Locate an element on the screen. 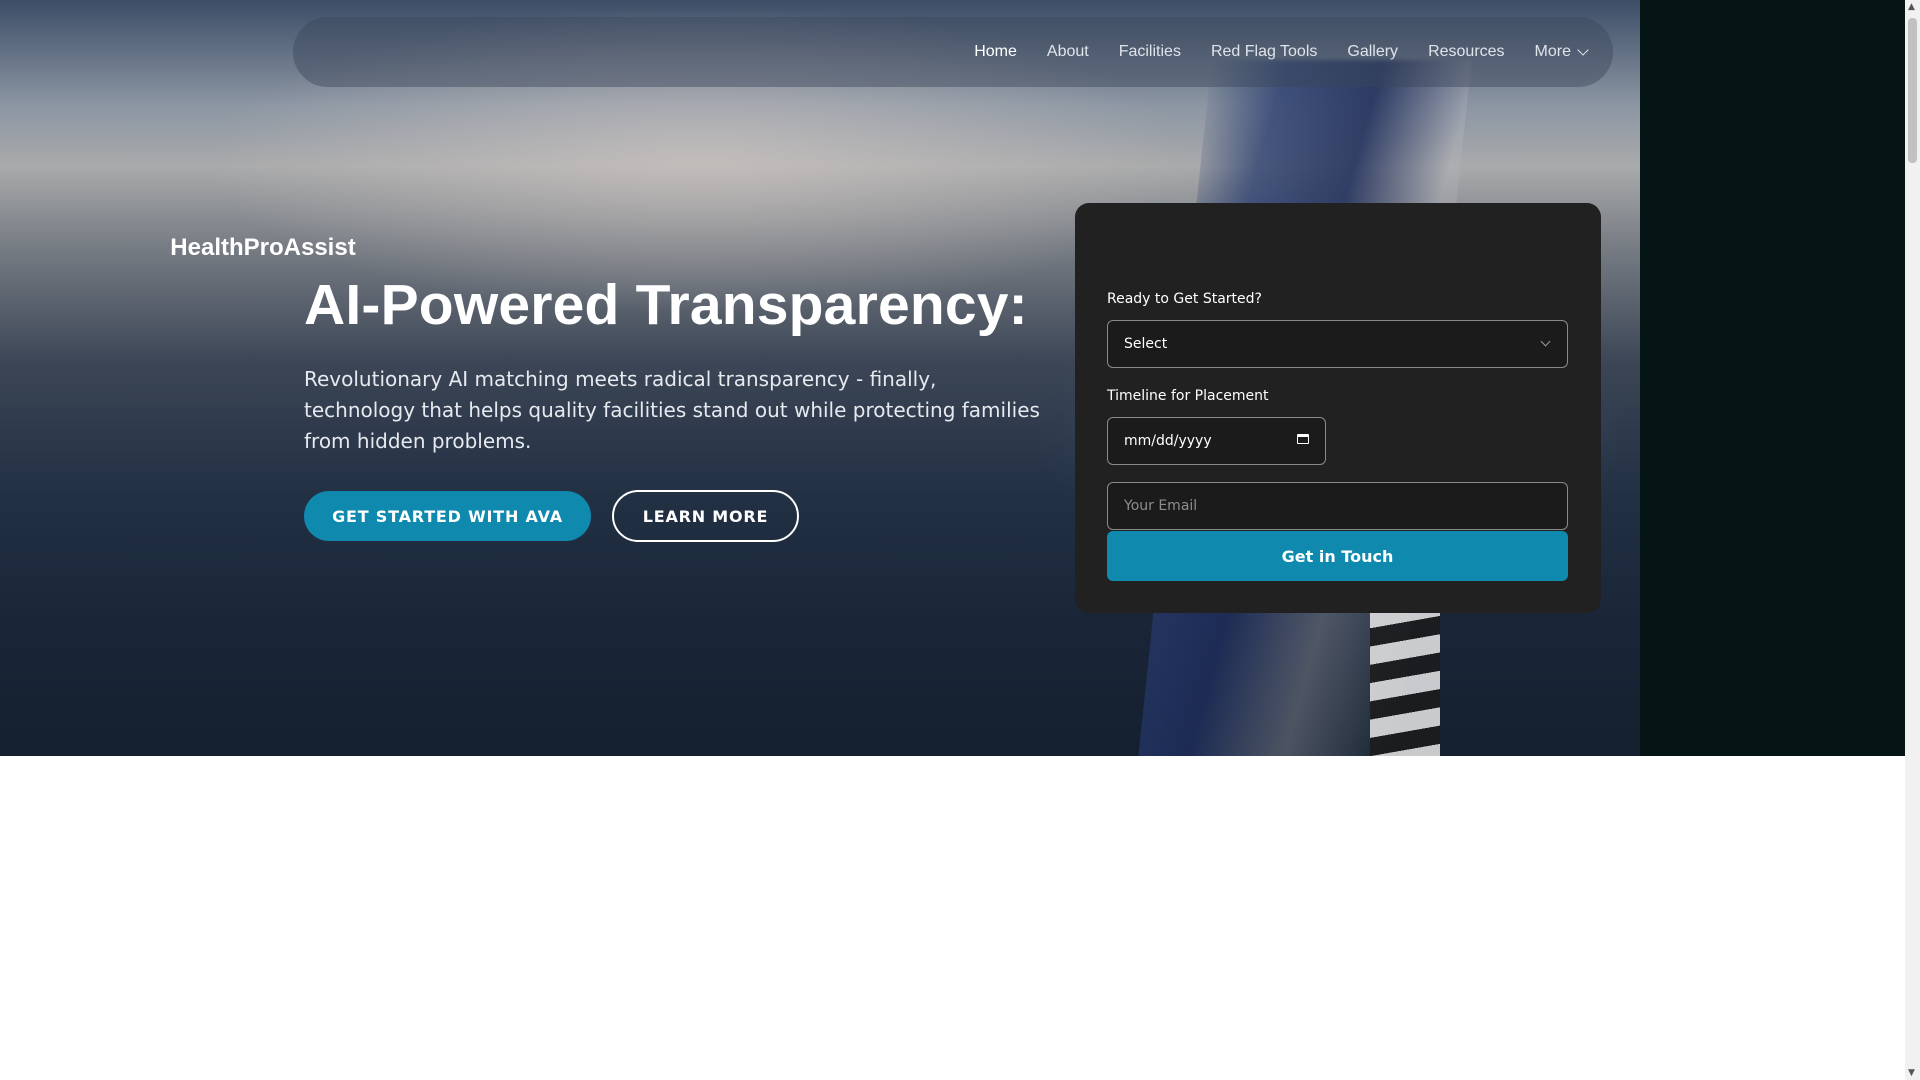 Image resolution: width=1920 pixels, height=1080 pixels. timeline-label: Timeline for Placement is located at coordinates (1188, 396).